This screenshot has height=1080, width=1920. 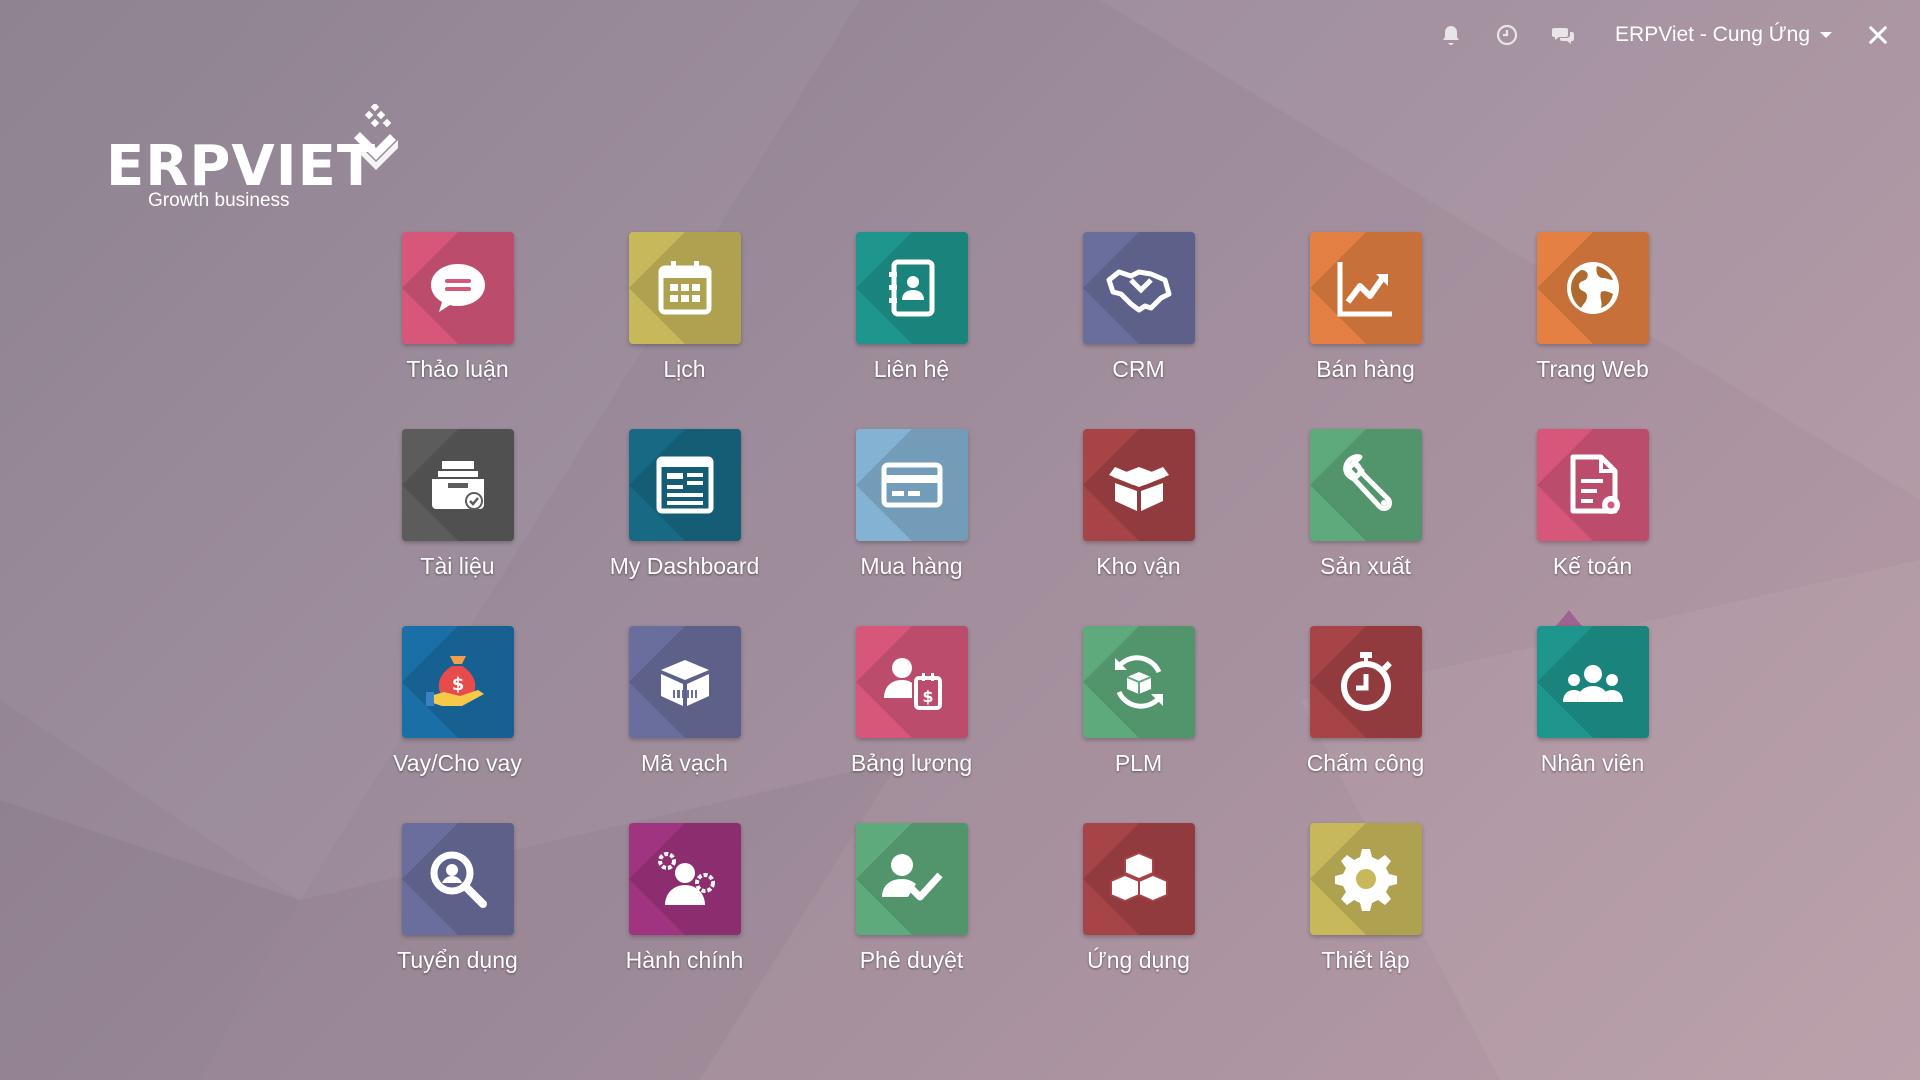 I want to click on app-san-xuat: Sản xuất, so click(x=1365, y=527).